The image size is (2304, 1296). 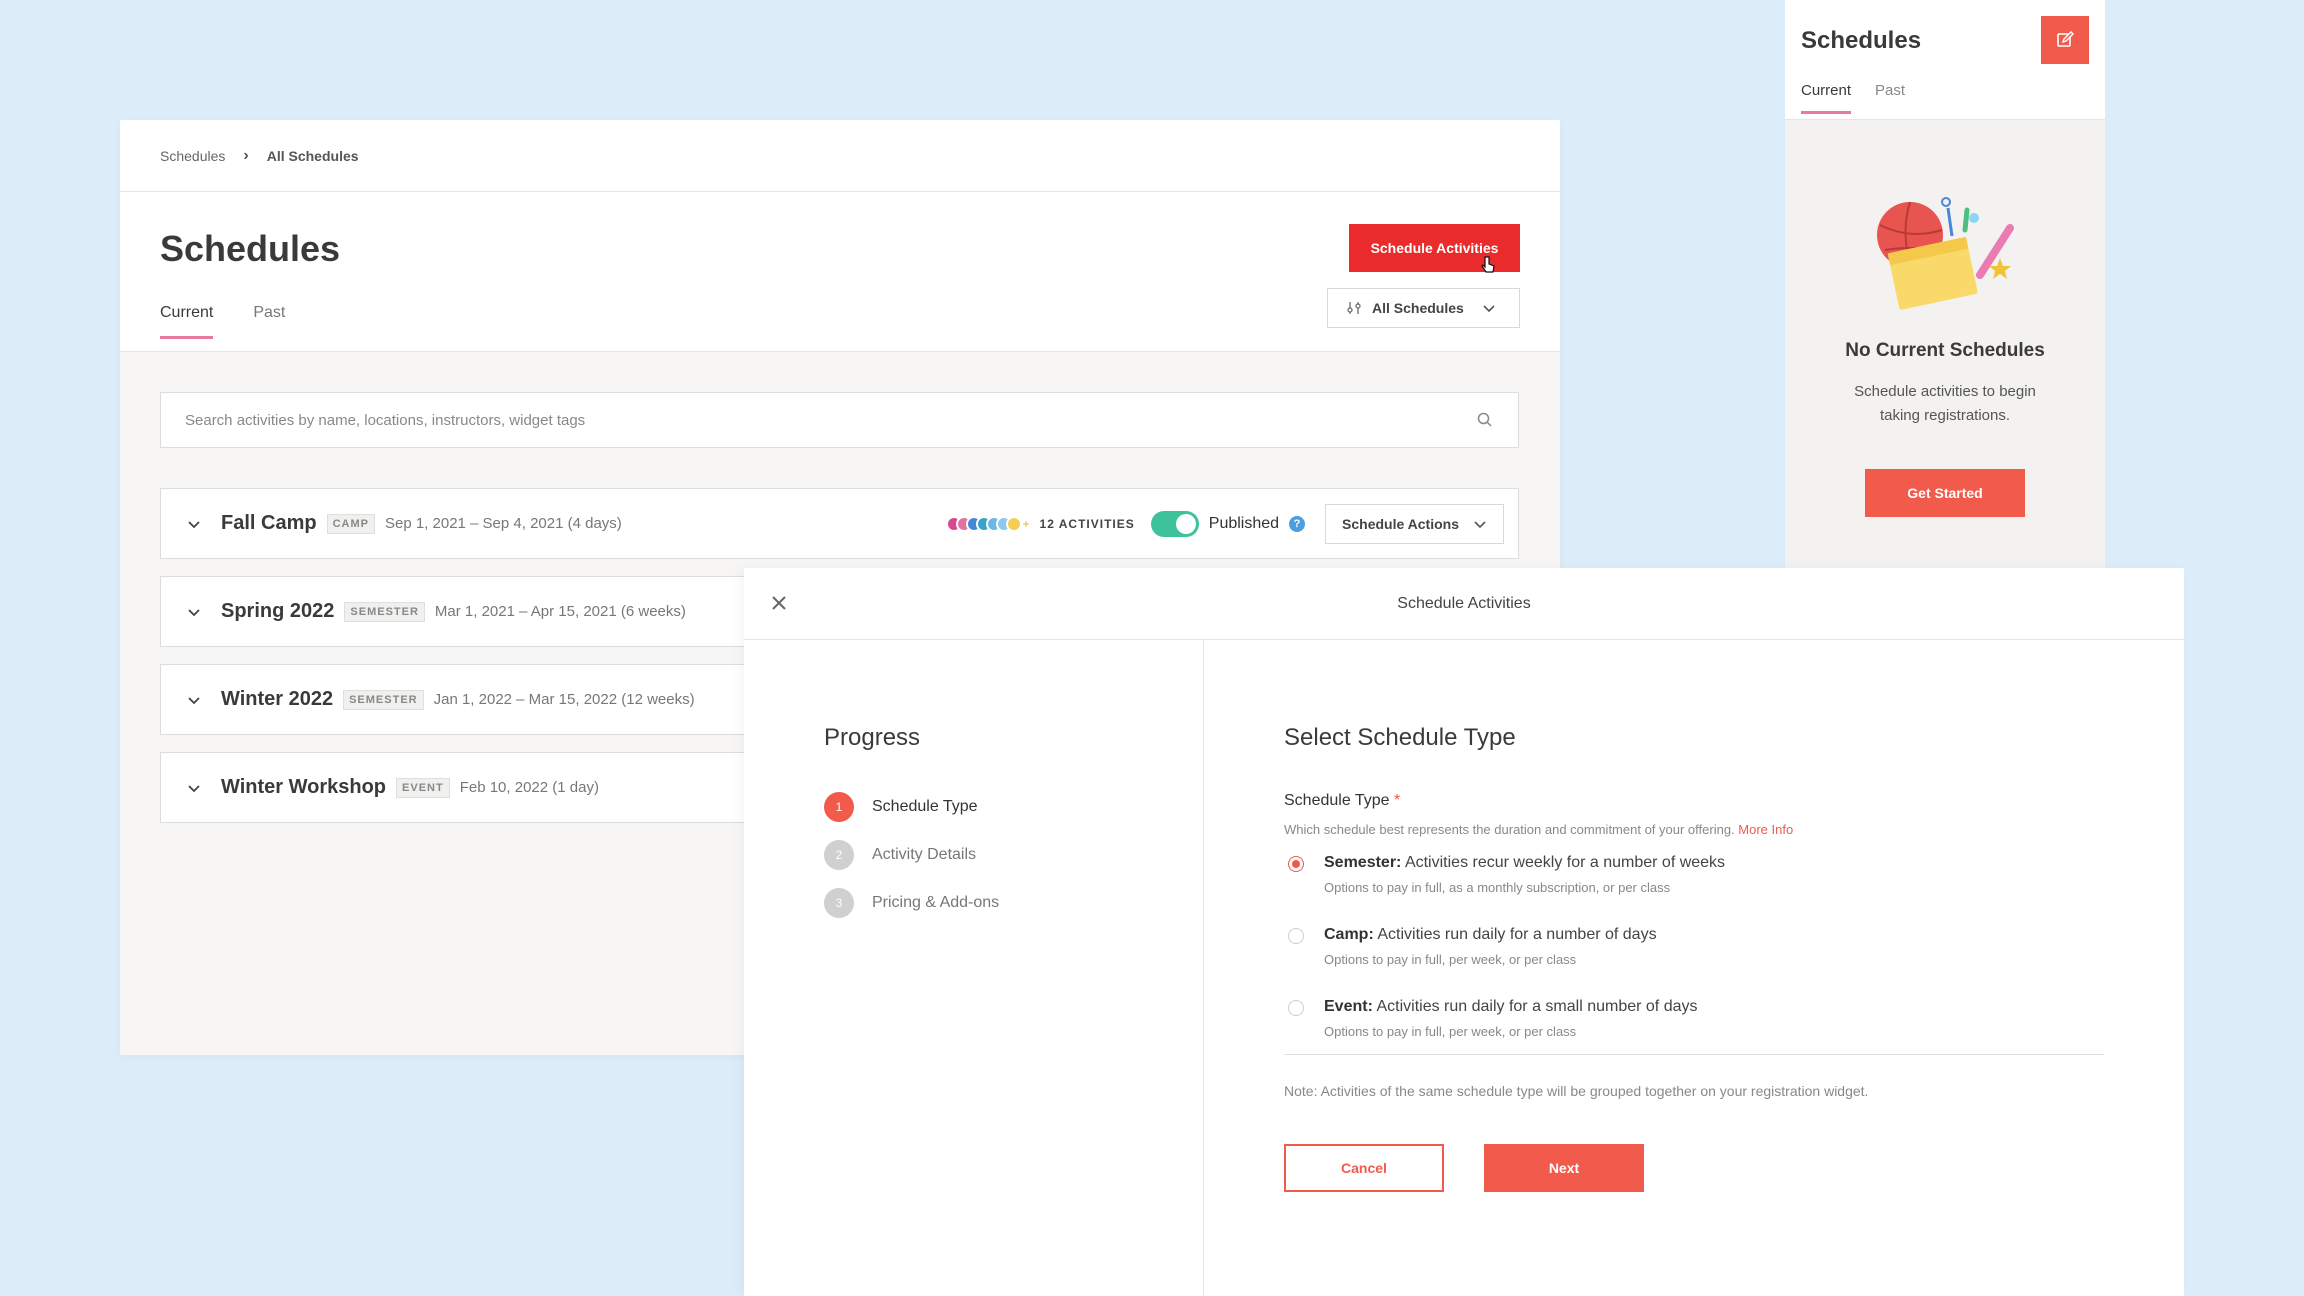 What do you see at coordinates (312, 155) in the screenshot?
I see `breadcrumb-current: All Schedules` at bounding box center [312, 155].